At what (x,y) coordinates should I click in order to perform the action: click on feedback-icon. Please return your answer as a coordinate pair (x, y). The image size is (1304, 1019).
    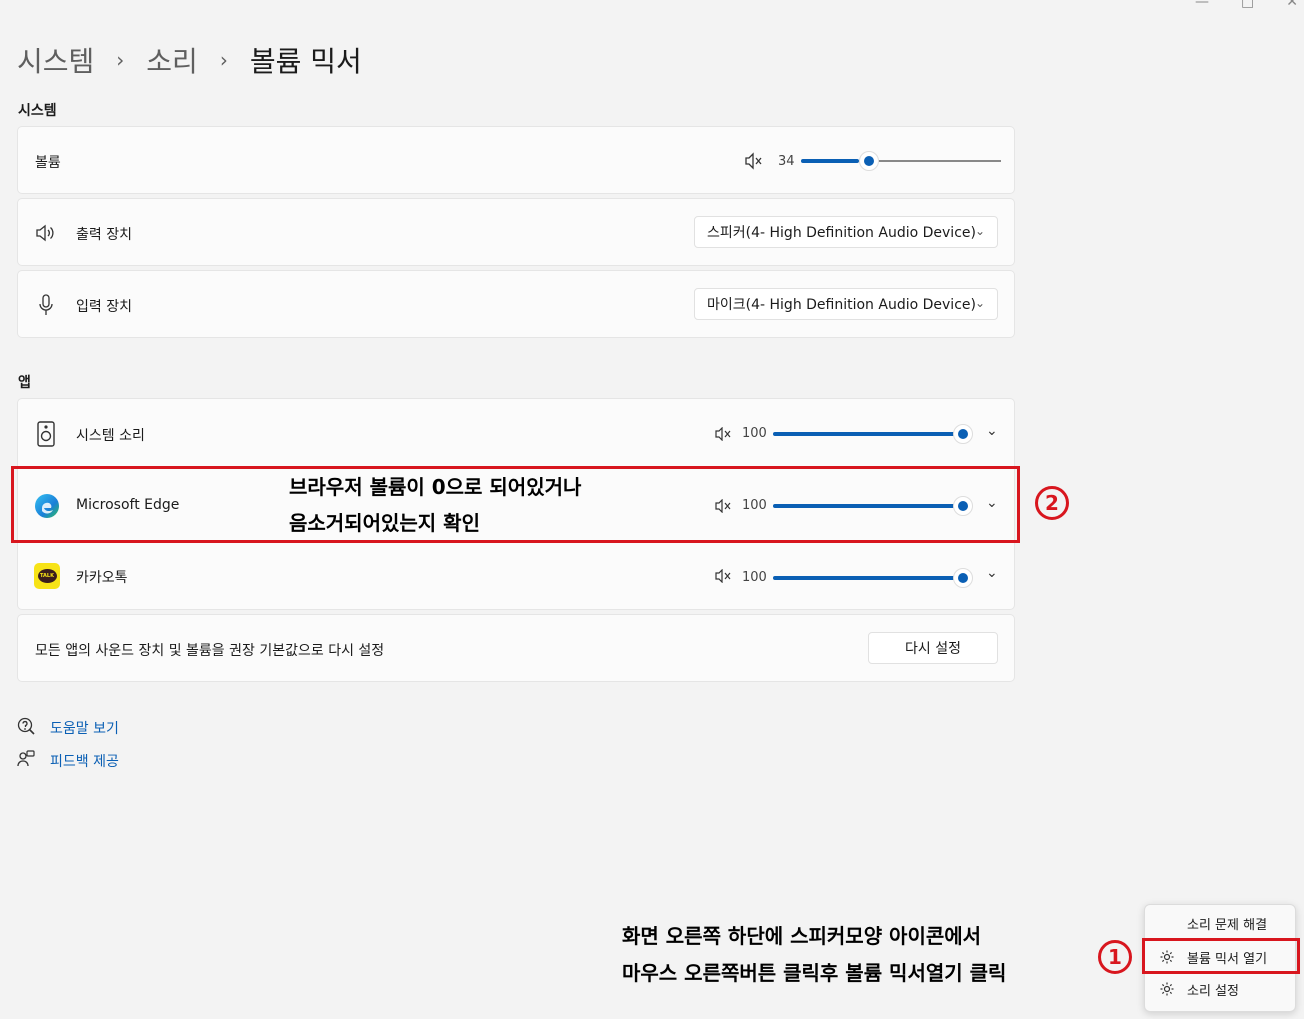
    Looking at the image, I should click on (26, 759).